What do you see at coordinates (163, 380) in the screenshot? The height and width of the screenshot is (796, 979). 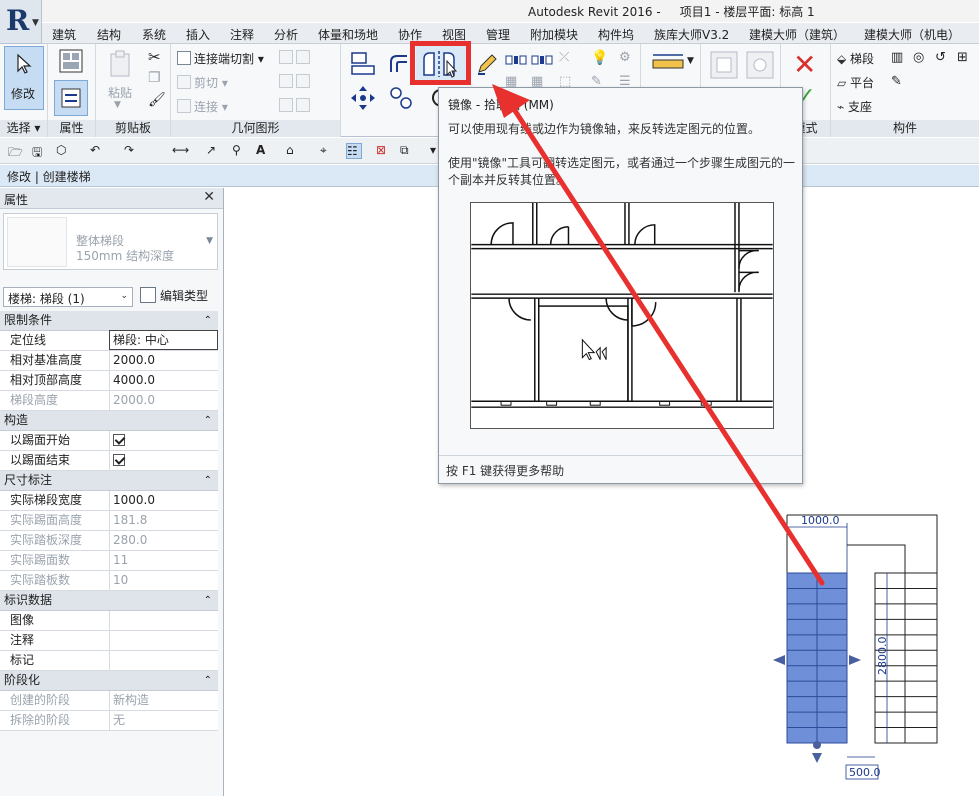 I see `top-offset-field: 4000.0` at bounding box center [163, 380].